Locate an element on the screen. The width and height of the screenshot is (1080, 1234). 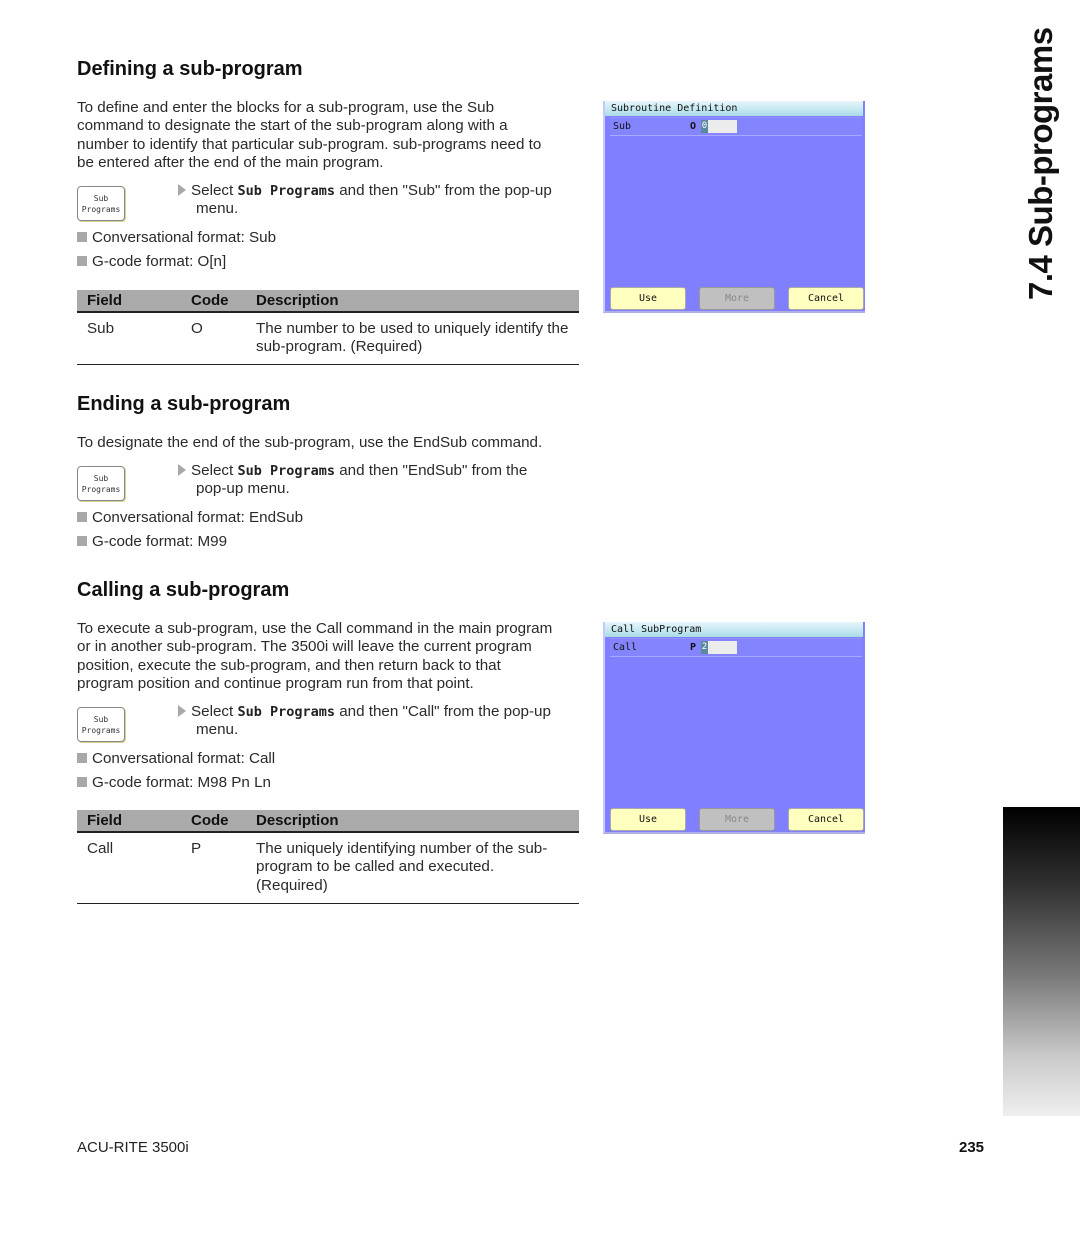
cell-field: Call is located at coordinates (100, 848).